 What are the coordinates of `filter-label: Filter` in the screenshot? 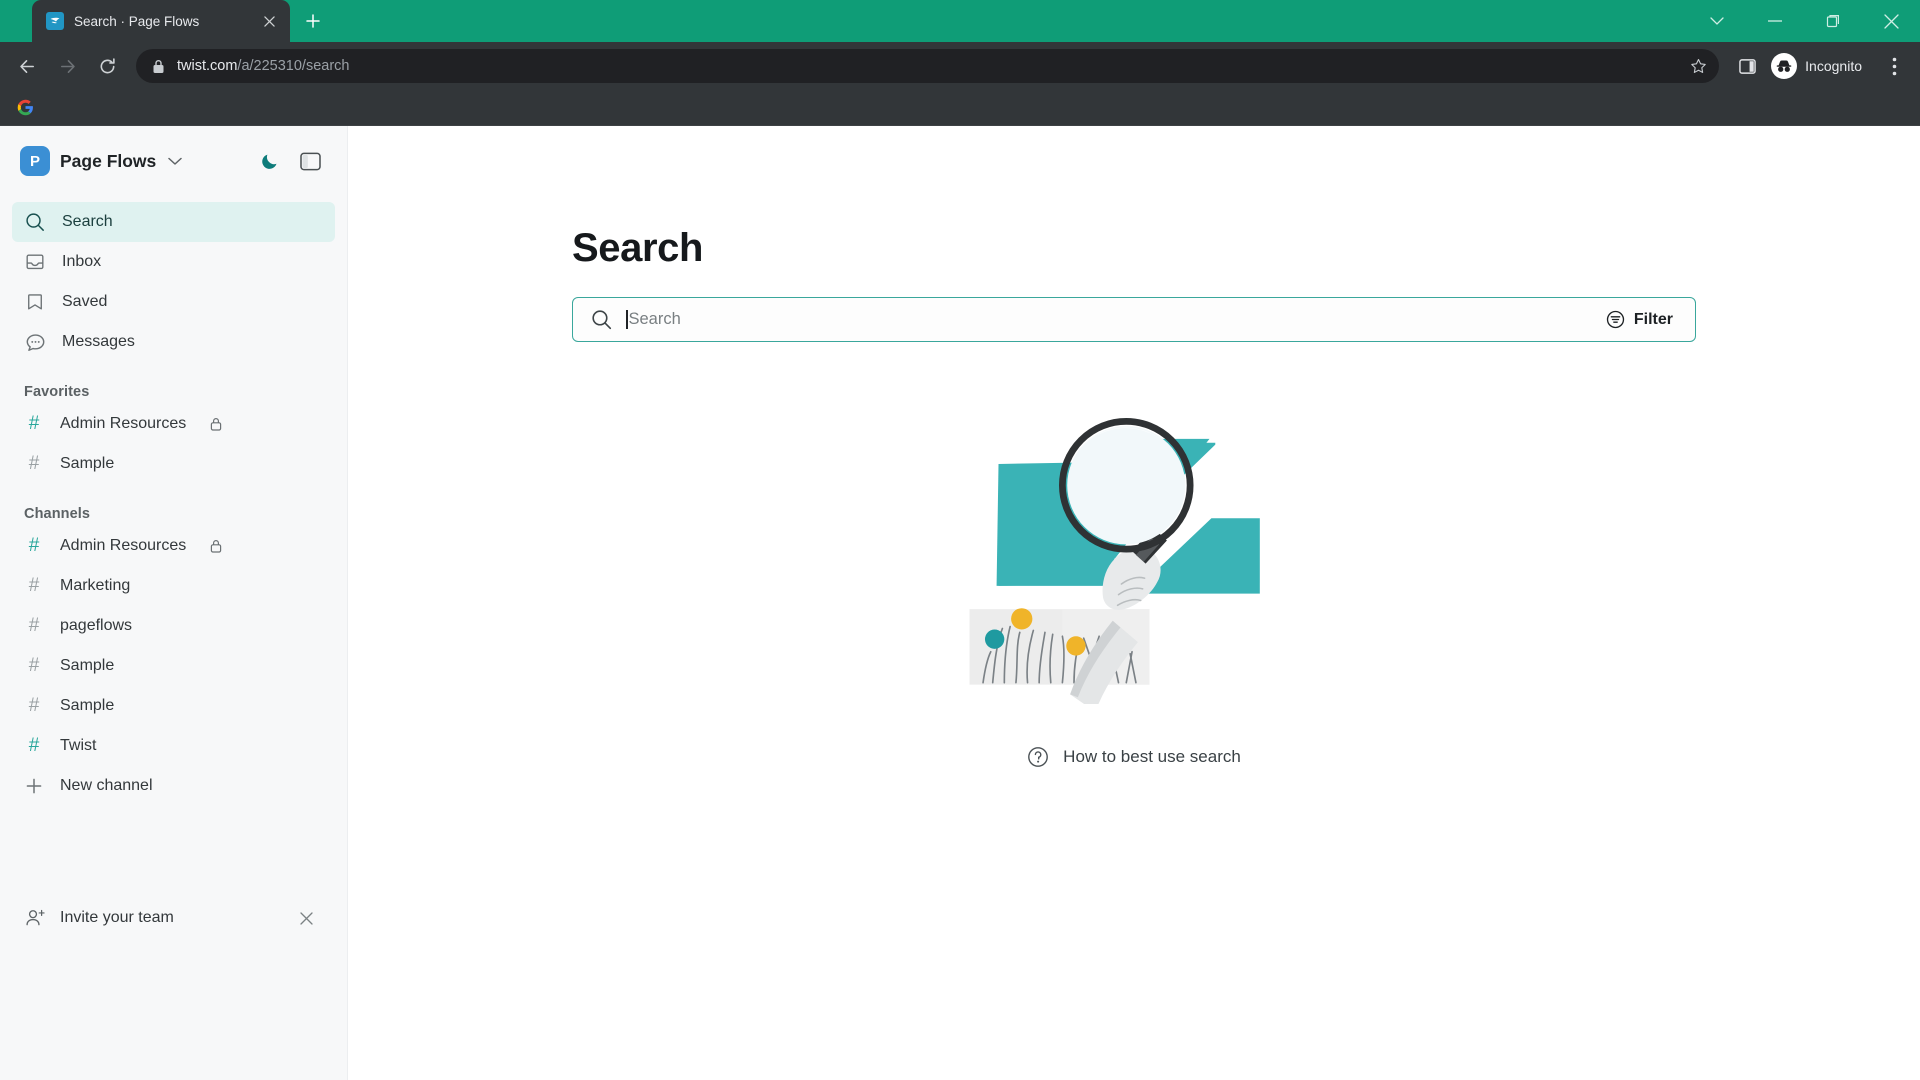 It's located at (1653, 319).